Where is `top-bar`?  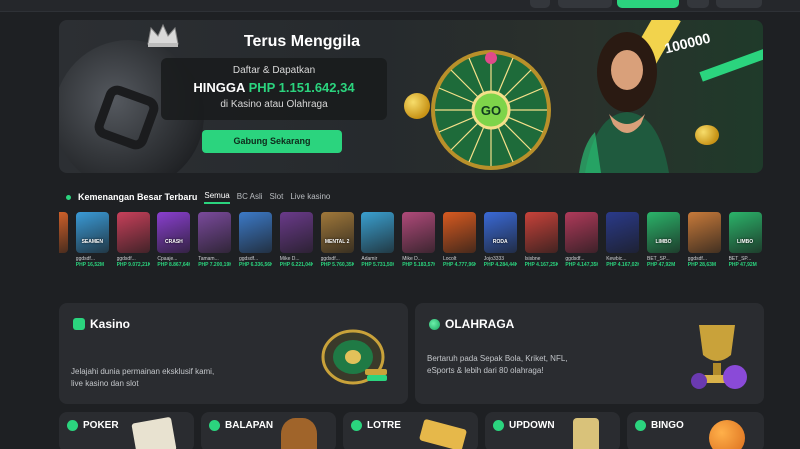 top-bar is located at coordinates (400, 6).